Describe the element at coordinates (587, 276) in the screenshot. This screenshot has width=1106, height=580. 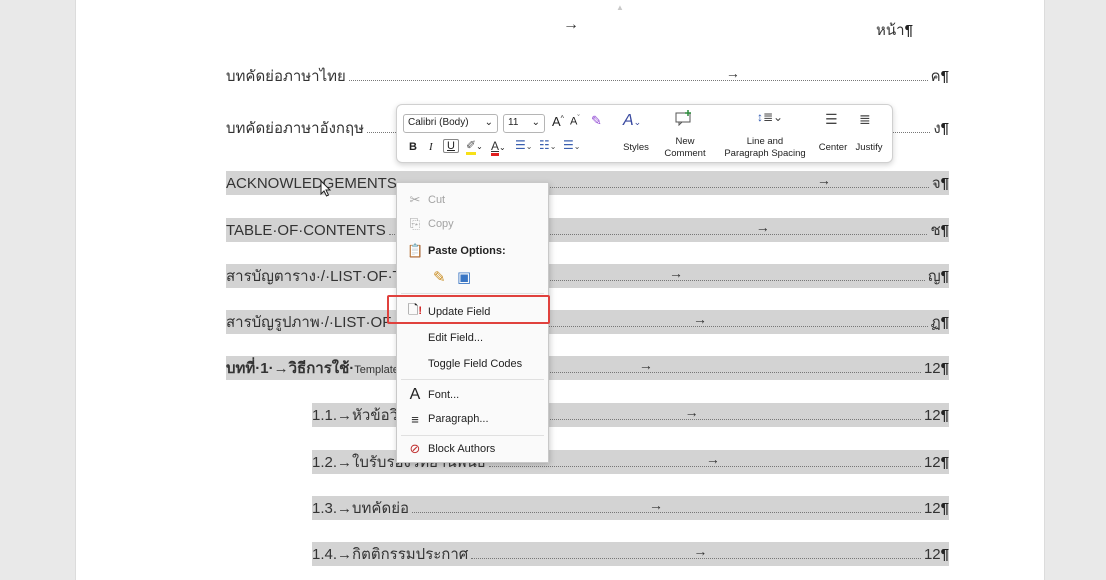
I see `toc-entry-list-of-tables: สารบัญตาราง·/·LIST·OF·TABLES → ญ ¶` at that location.